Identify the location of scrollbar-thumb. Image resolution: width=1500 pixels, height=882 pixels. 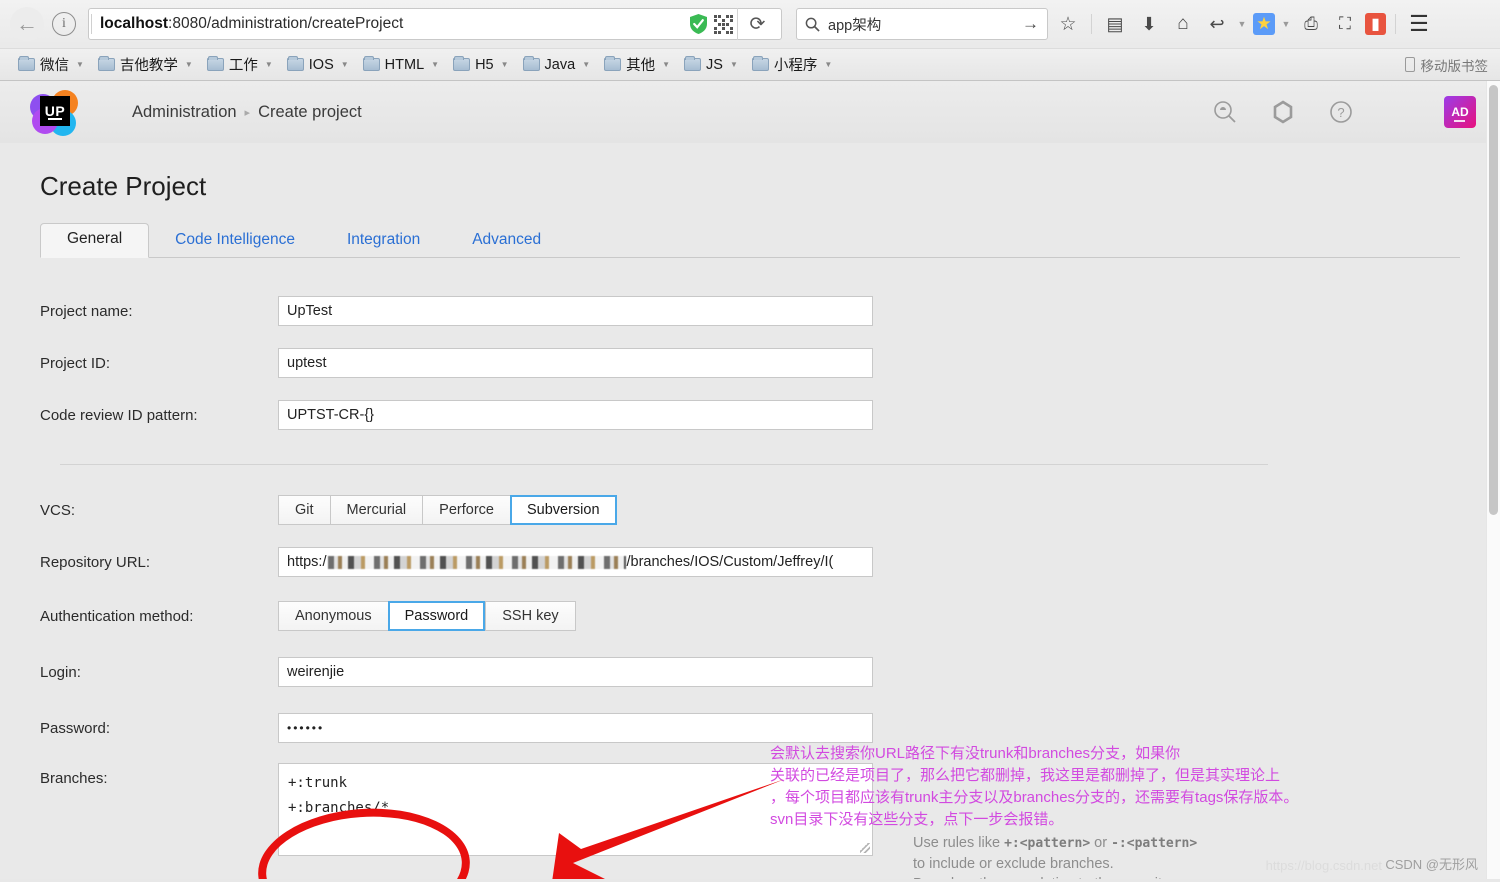
(1493, 300).